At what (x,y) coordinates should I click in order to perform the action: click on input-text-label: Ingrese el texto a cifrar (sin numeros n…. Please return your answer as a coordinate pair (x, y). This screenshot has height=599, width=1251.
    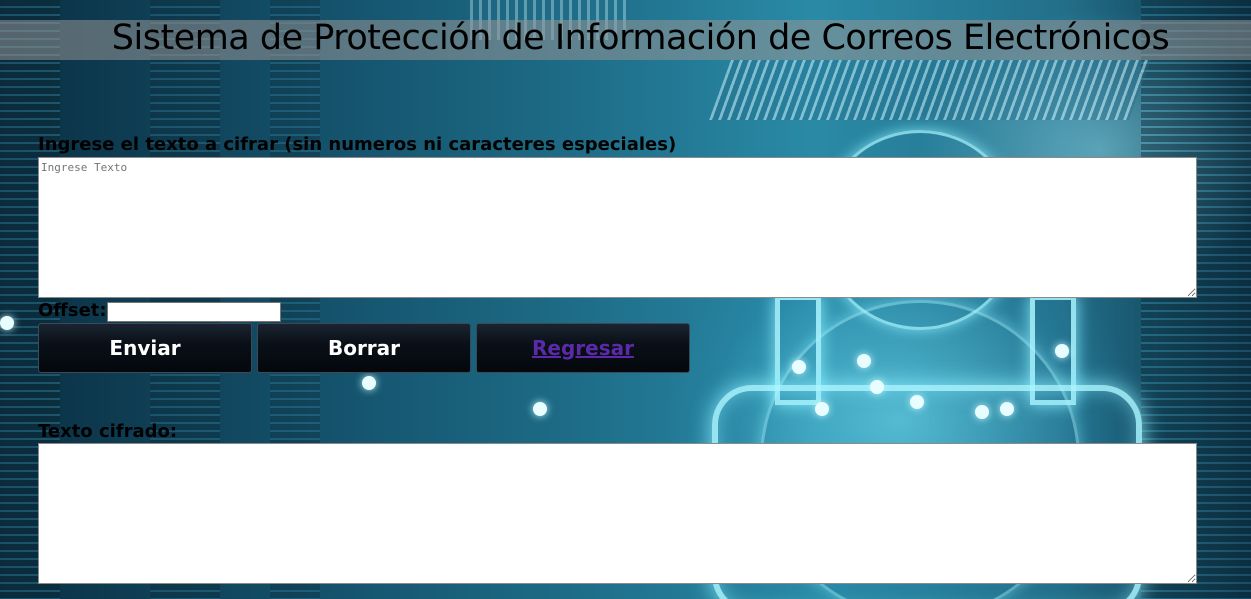
    Looking at the image, I should click on (357, 144).